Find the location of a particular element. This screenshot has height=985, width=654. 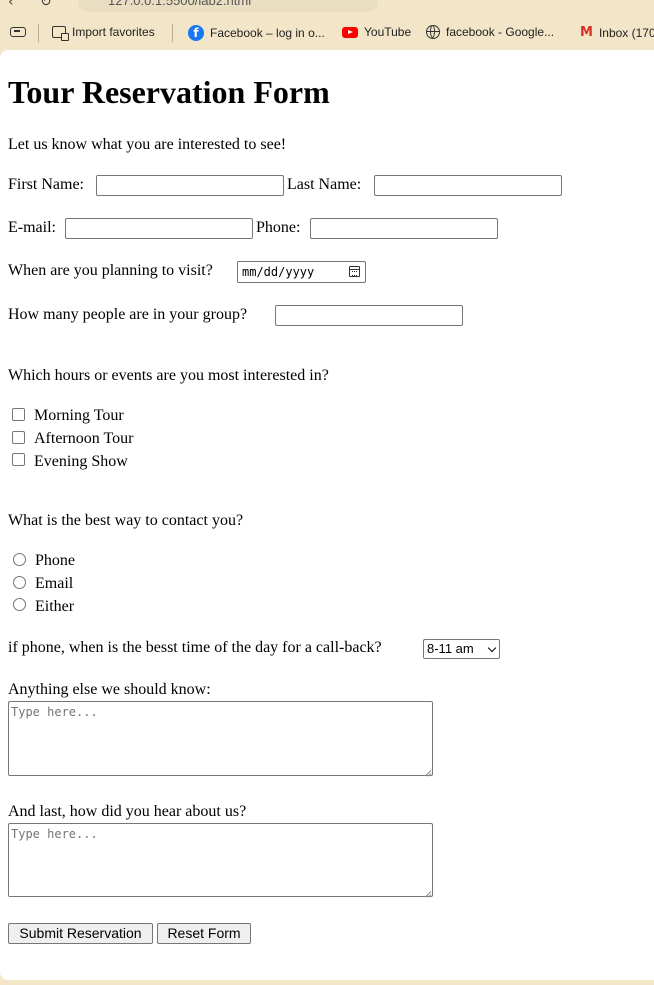

date-placeholder: mm/dd/yyyy is located at coordinates (278, 272).